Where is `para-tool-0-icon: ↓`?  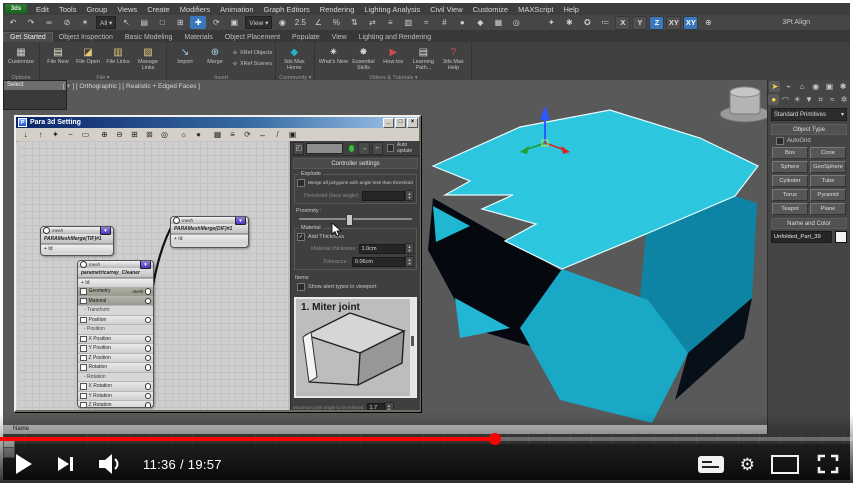
para-tool-0-icon: ↓ is located at coordinates (25, 134).